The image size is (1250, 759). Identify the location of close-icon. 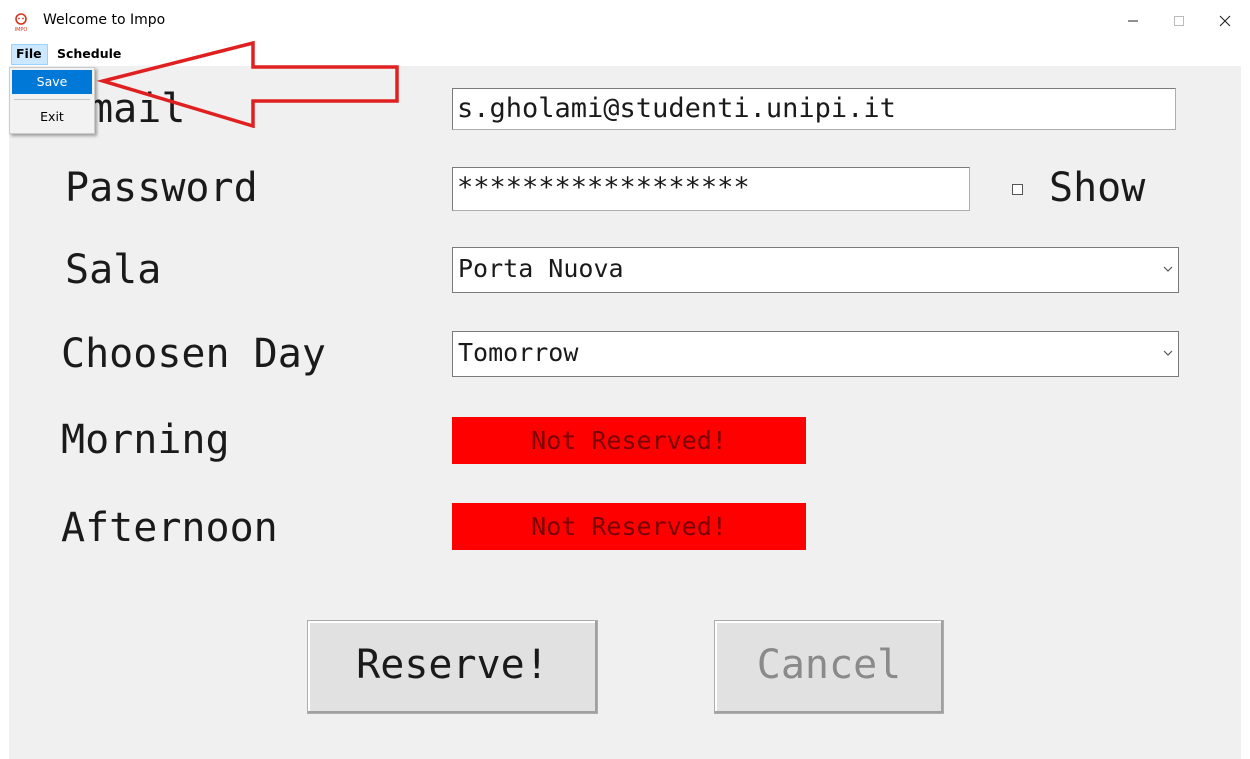
(1225, 21).